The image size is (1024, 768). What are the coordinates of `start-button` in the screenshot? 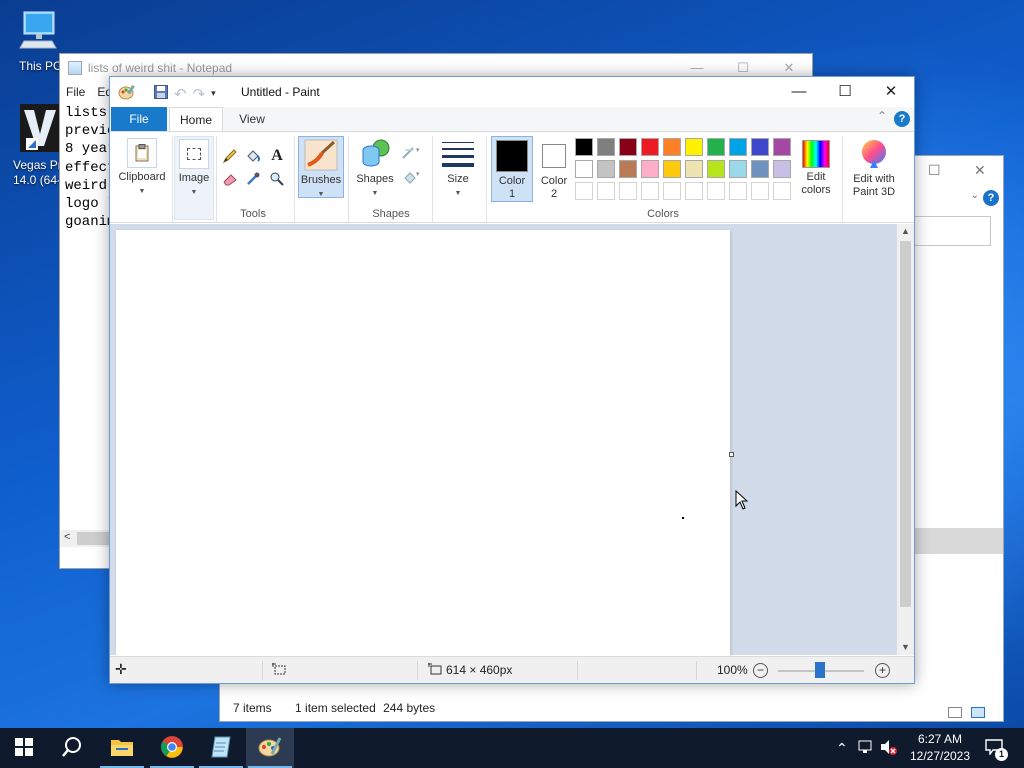 It's located at (24, 748).